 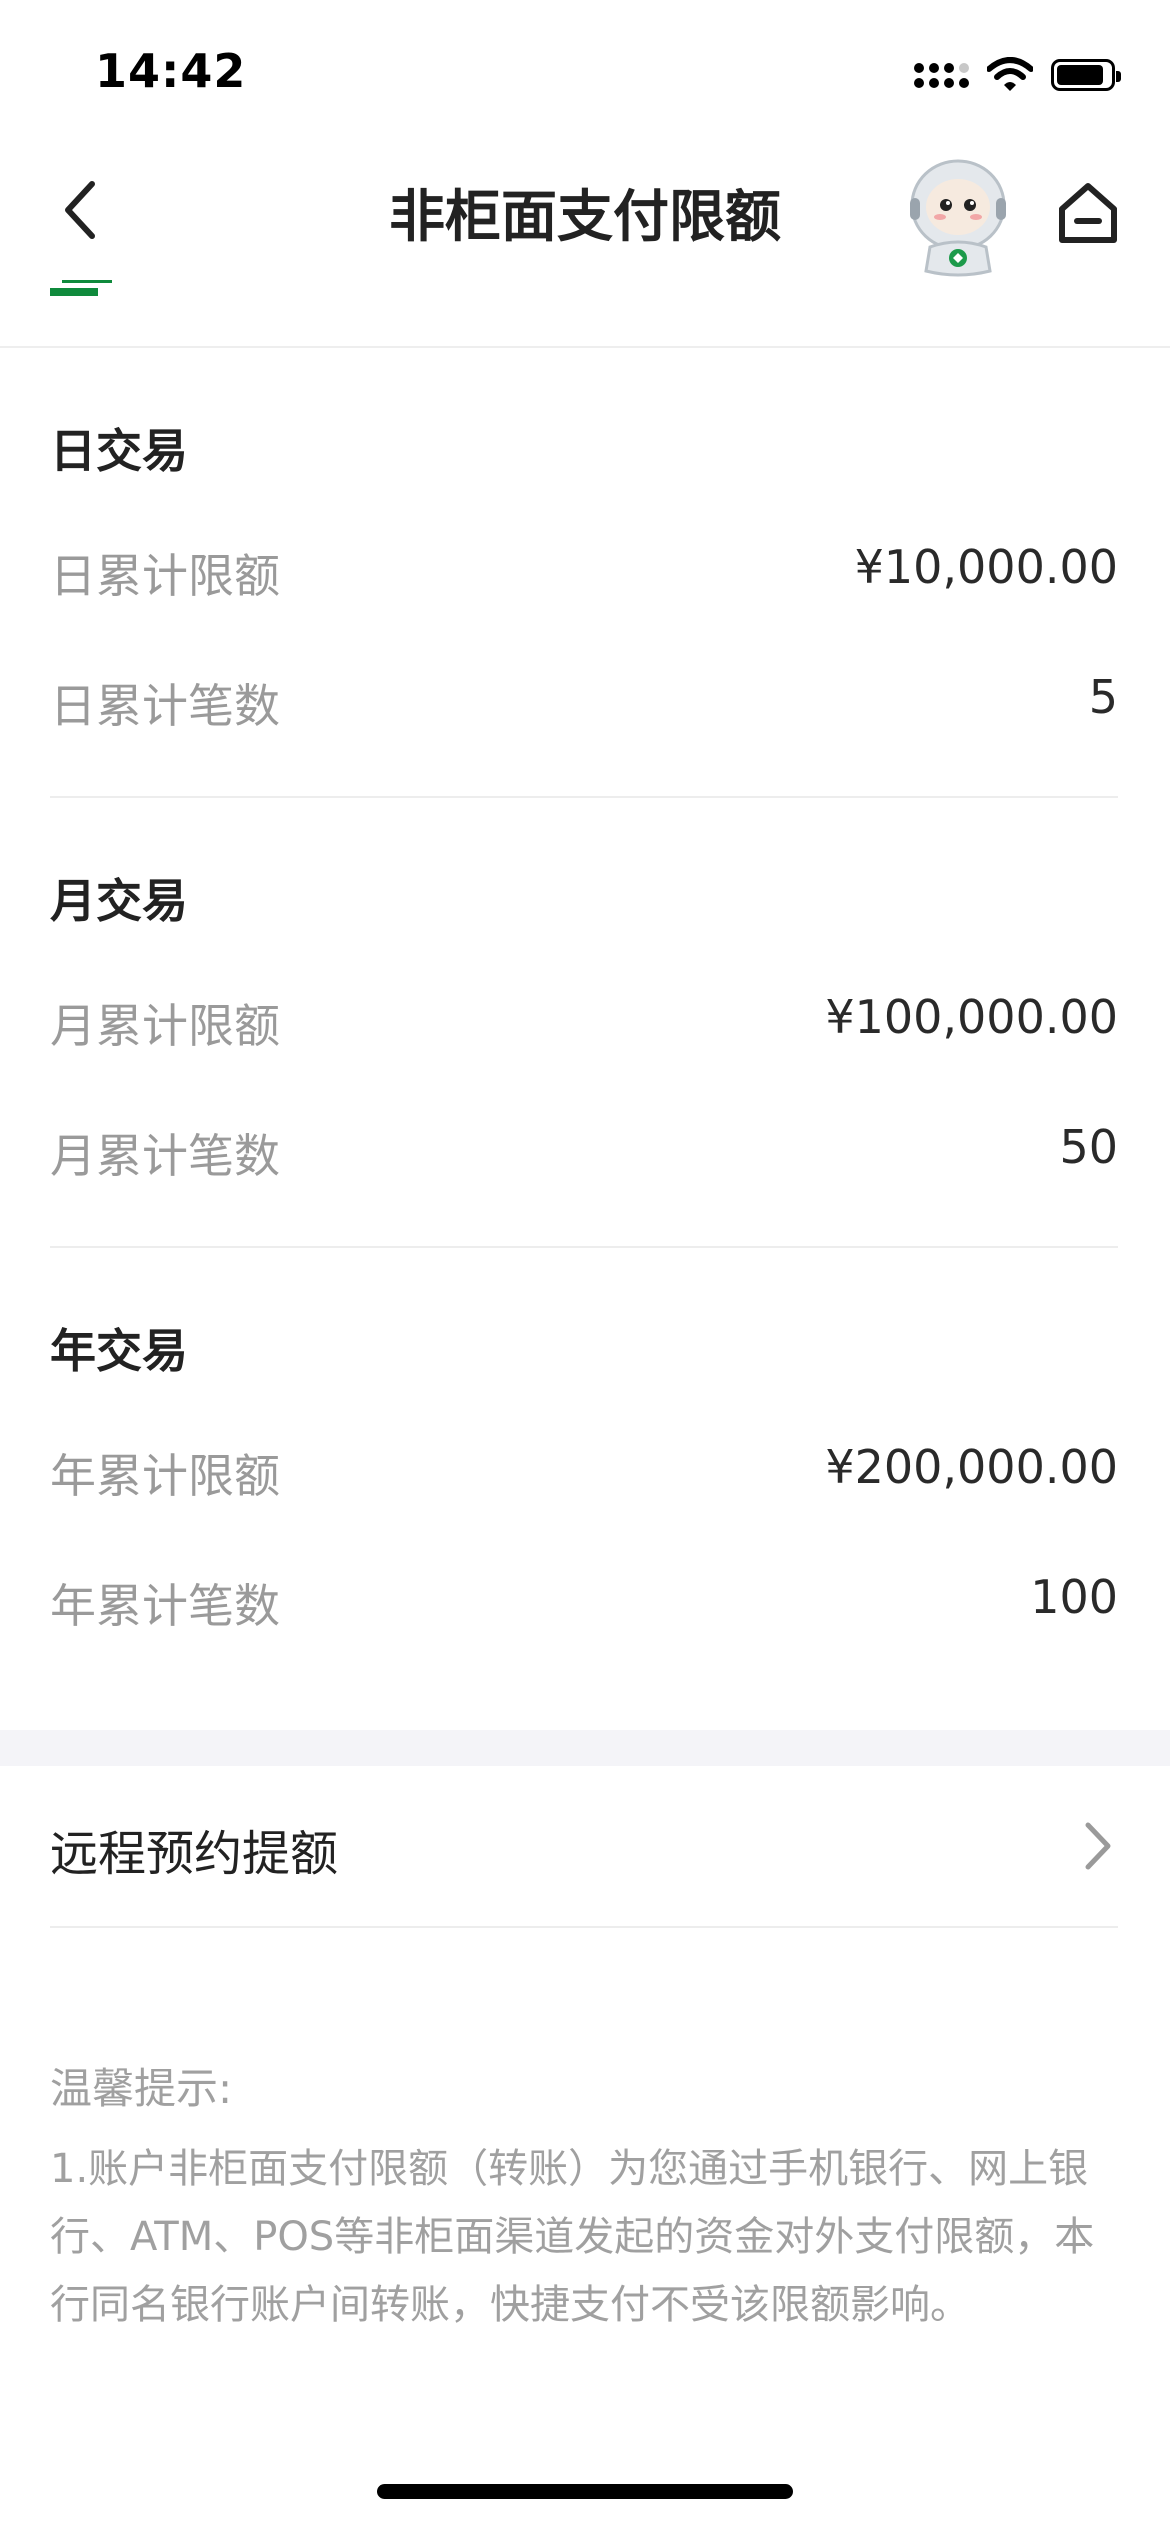 What do you see at coordinates (986, 567) in the screenshot?
I see `daily-amount-value: ¥10,000.00` at bounding box center [986, 567].